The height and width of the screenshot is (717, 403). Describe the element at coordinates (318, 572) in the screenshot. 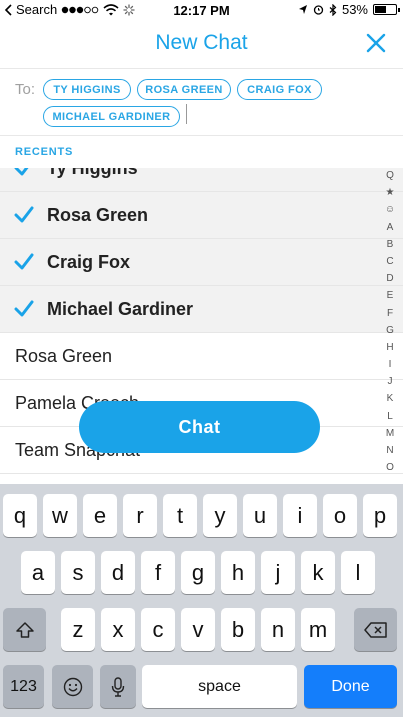

I see `key-letter: k` at that location.